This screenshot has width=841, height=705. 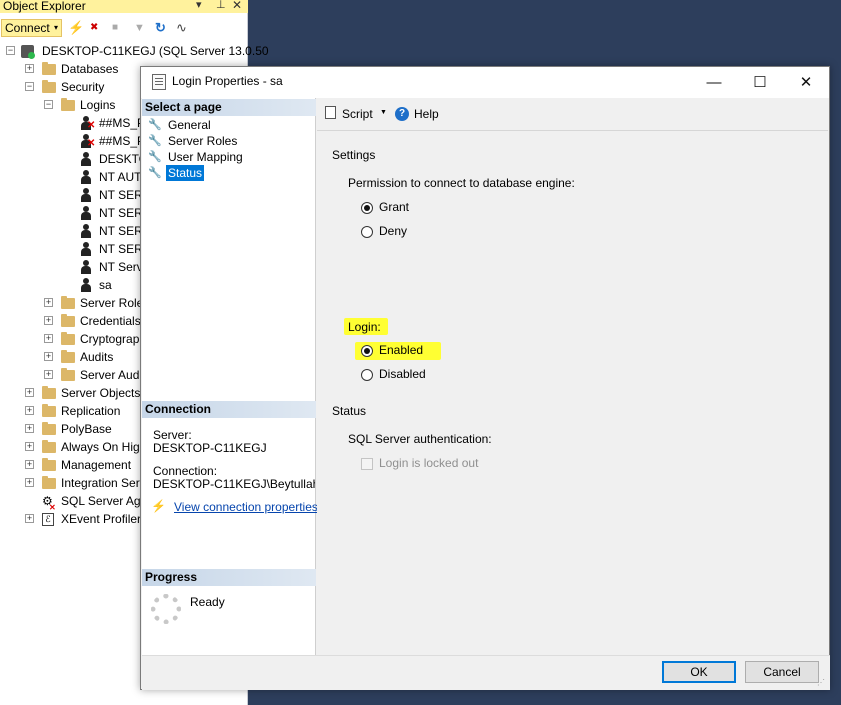 I want to click on help-icon: ?, so click(x=402, y=114).